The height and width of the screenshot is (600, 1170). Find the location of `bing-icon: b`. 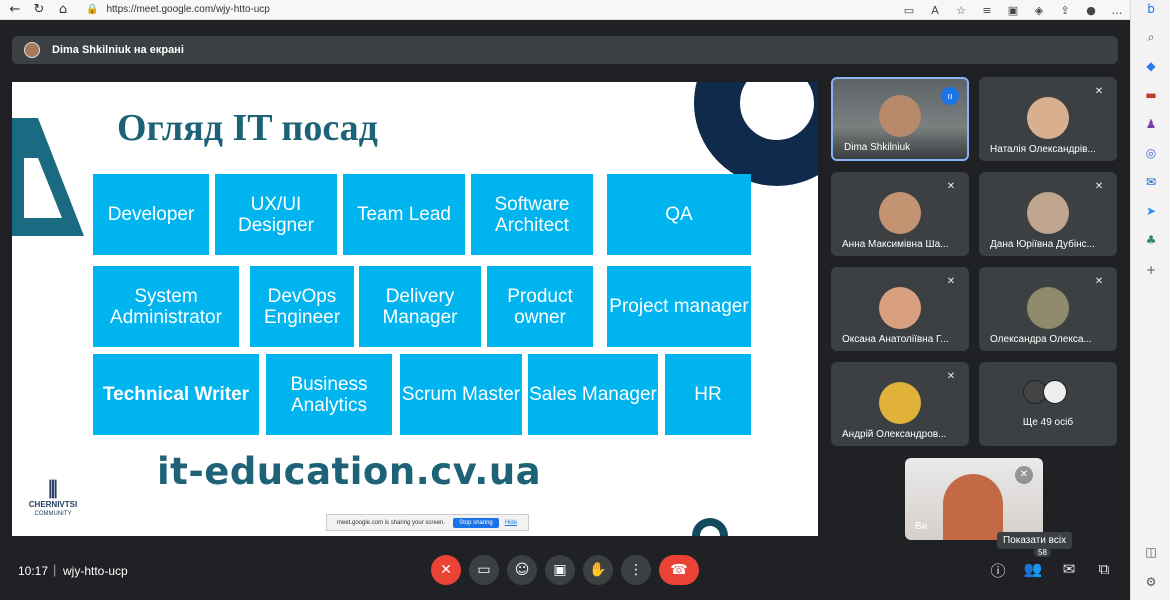

bing-icon: b is located at coordinates (1151, 11).